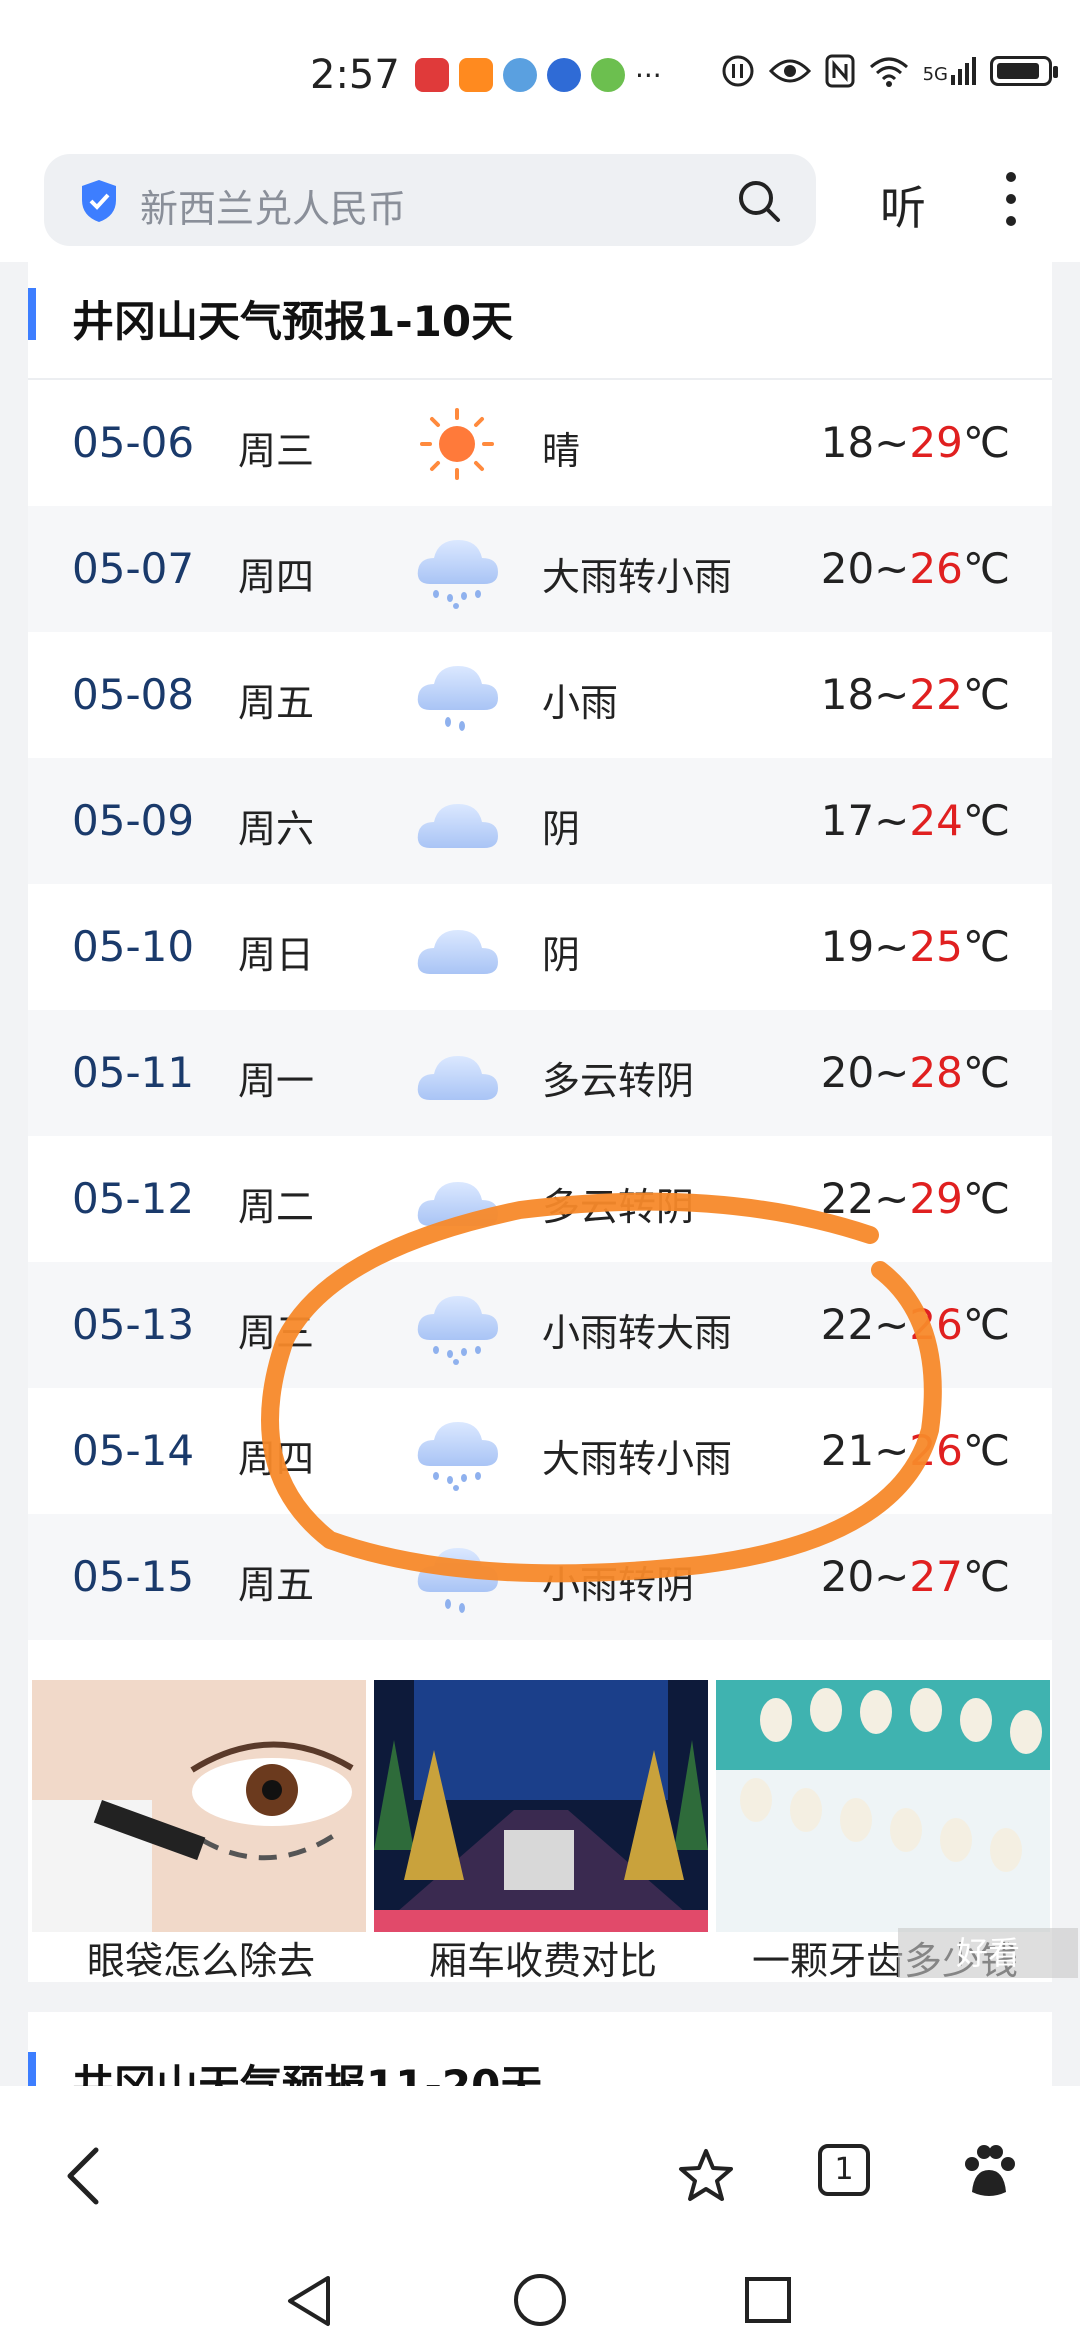 The image size is (1080, 2340). What do you see at coordinates (540, 2213) in the screenshot?
I see `browser-bottom-nav: 1` at bounding box center [540, 2213].